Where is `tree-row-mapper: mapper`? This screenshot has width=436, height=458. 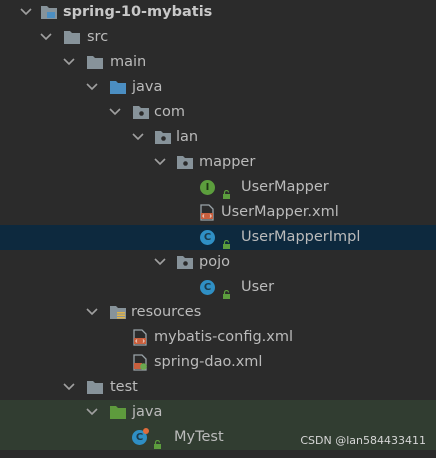
tree-row-mapper: mapper is located at coordinates (218, 162).